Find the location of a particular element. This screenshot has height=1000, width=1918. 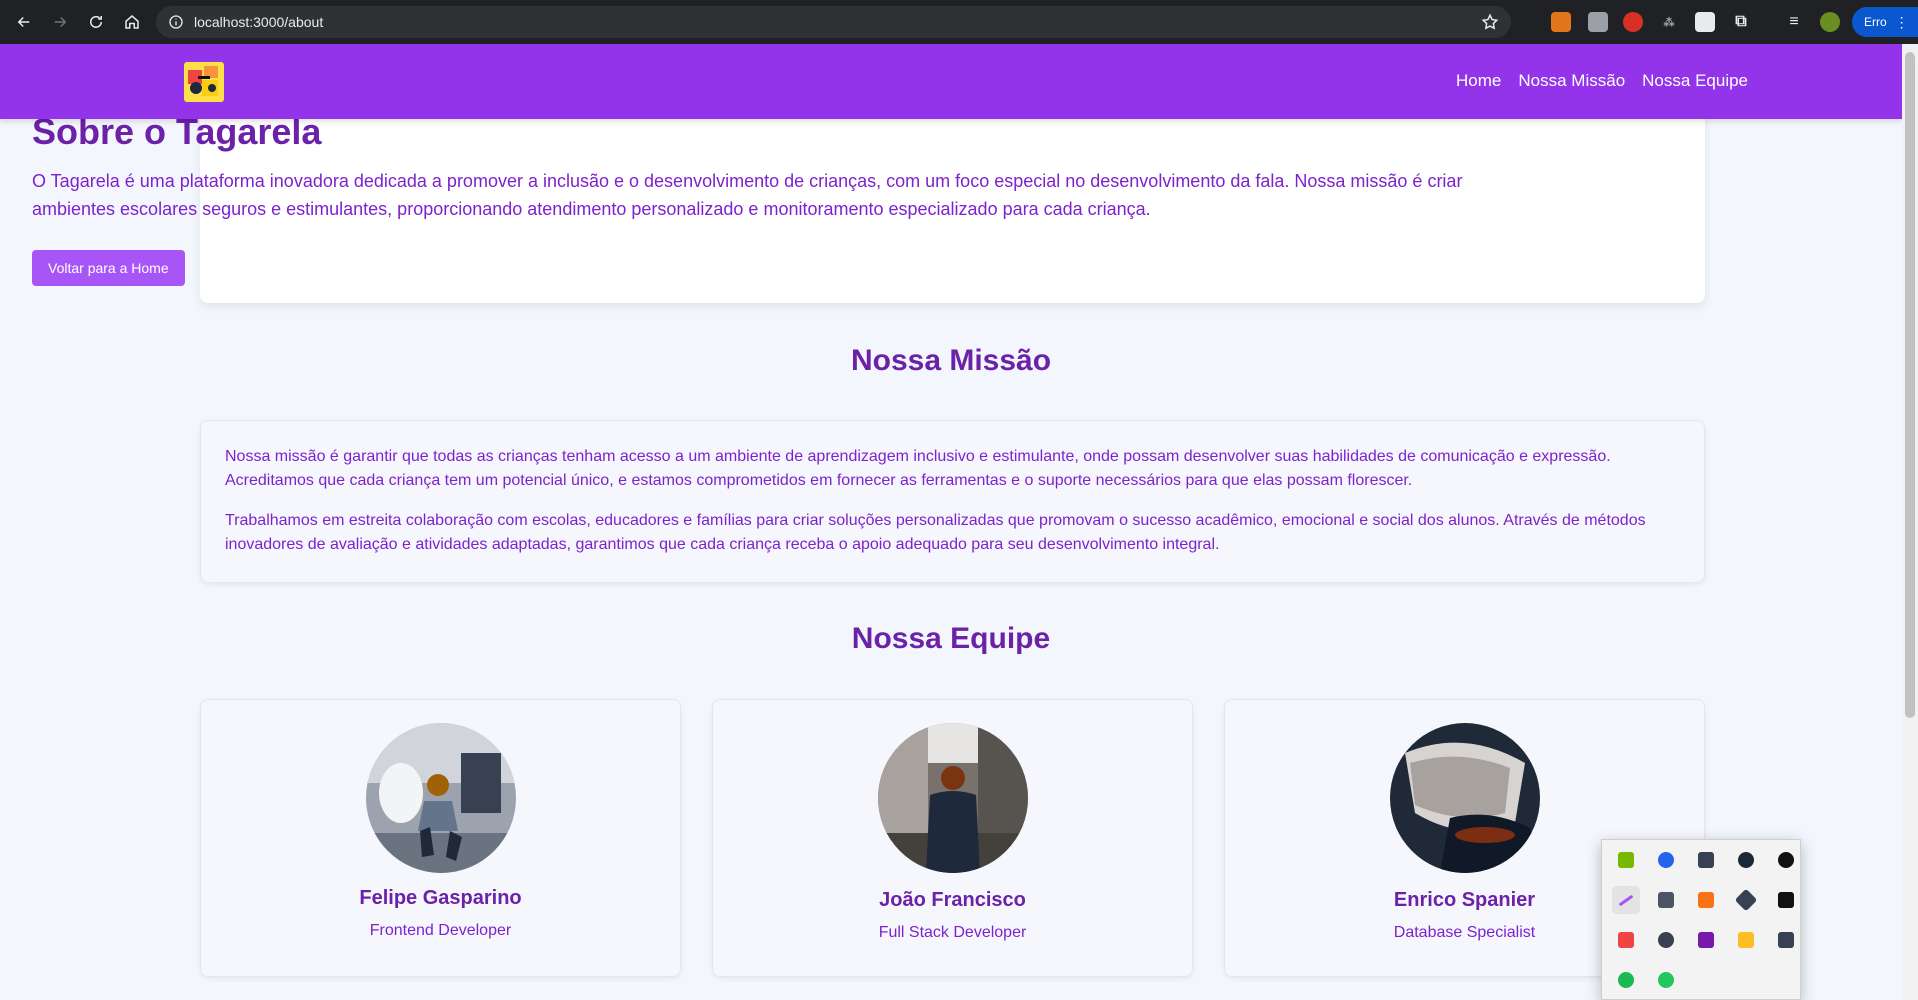

scrollbar-thumb is located at coordinates (1910, 385).